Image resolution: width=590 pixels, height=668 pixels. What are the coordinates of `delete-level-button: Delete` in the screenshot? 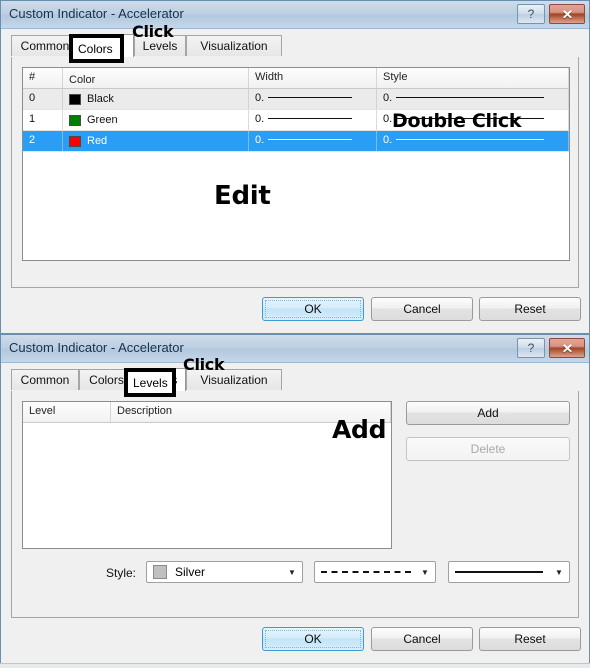 It's located at (488, 449).